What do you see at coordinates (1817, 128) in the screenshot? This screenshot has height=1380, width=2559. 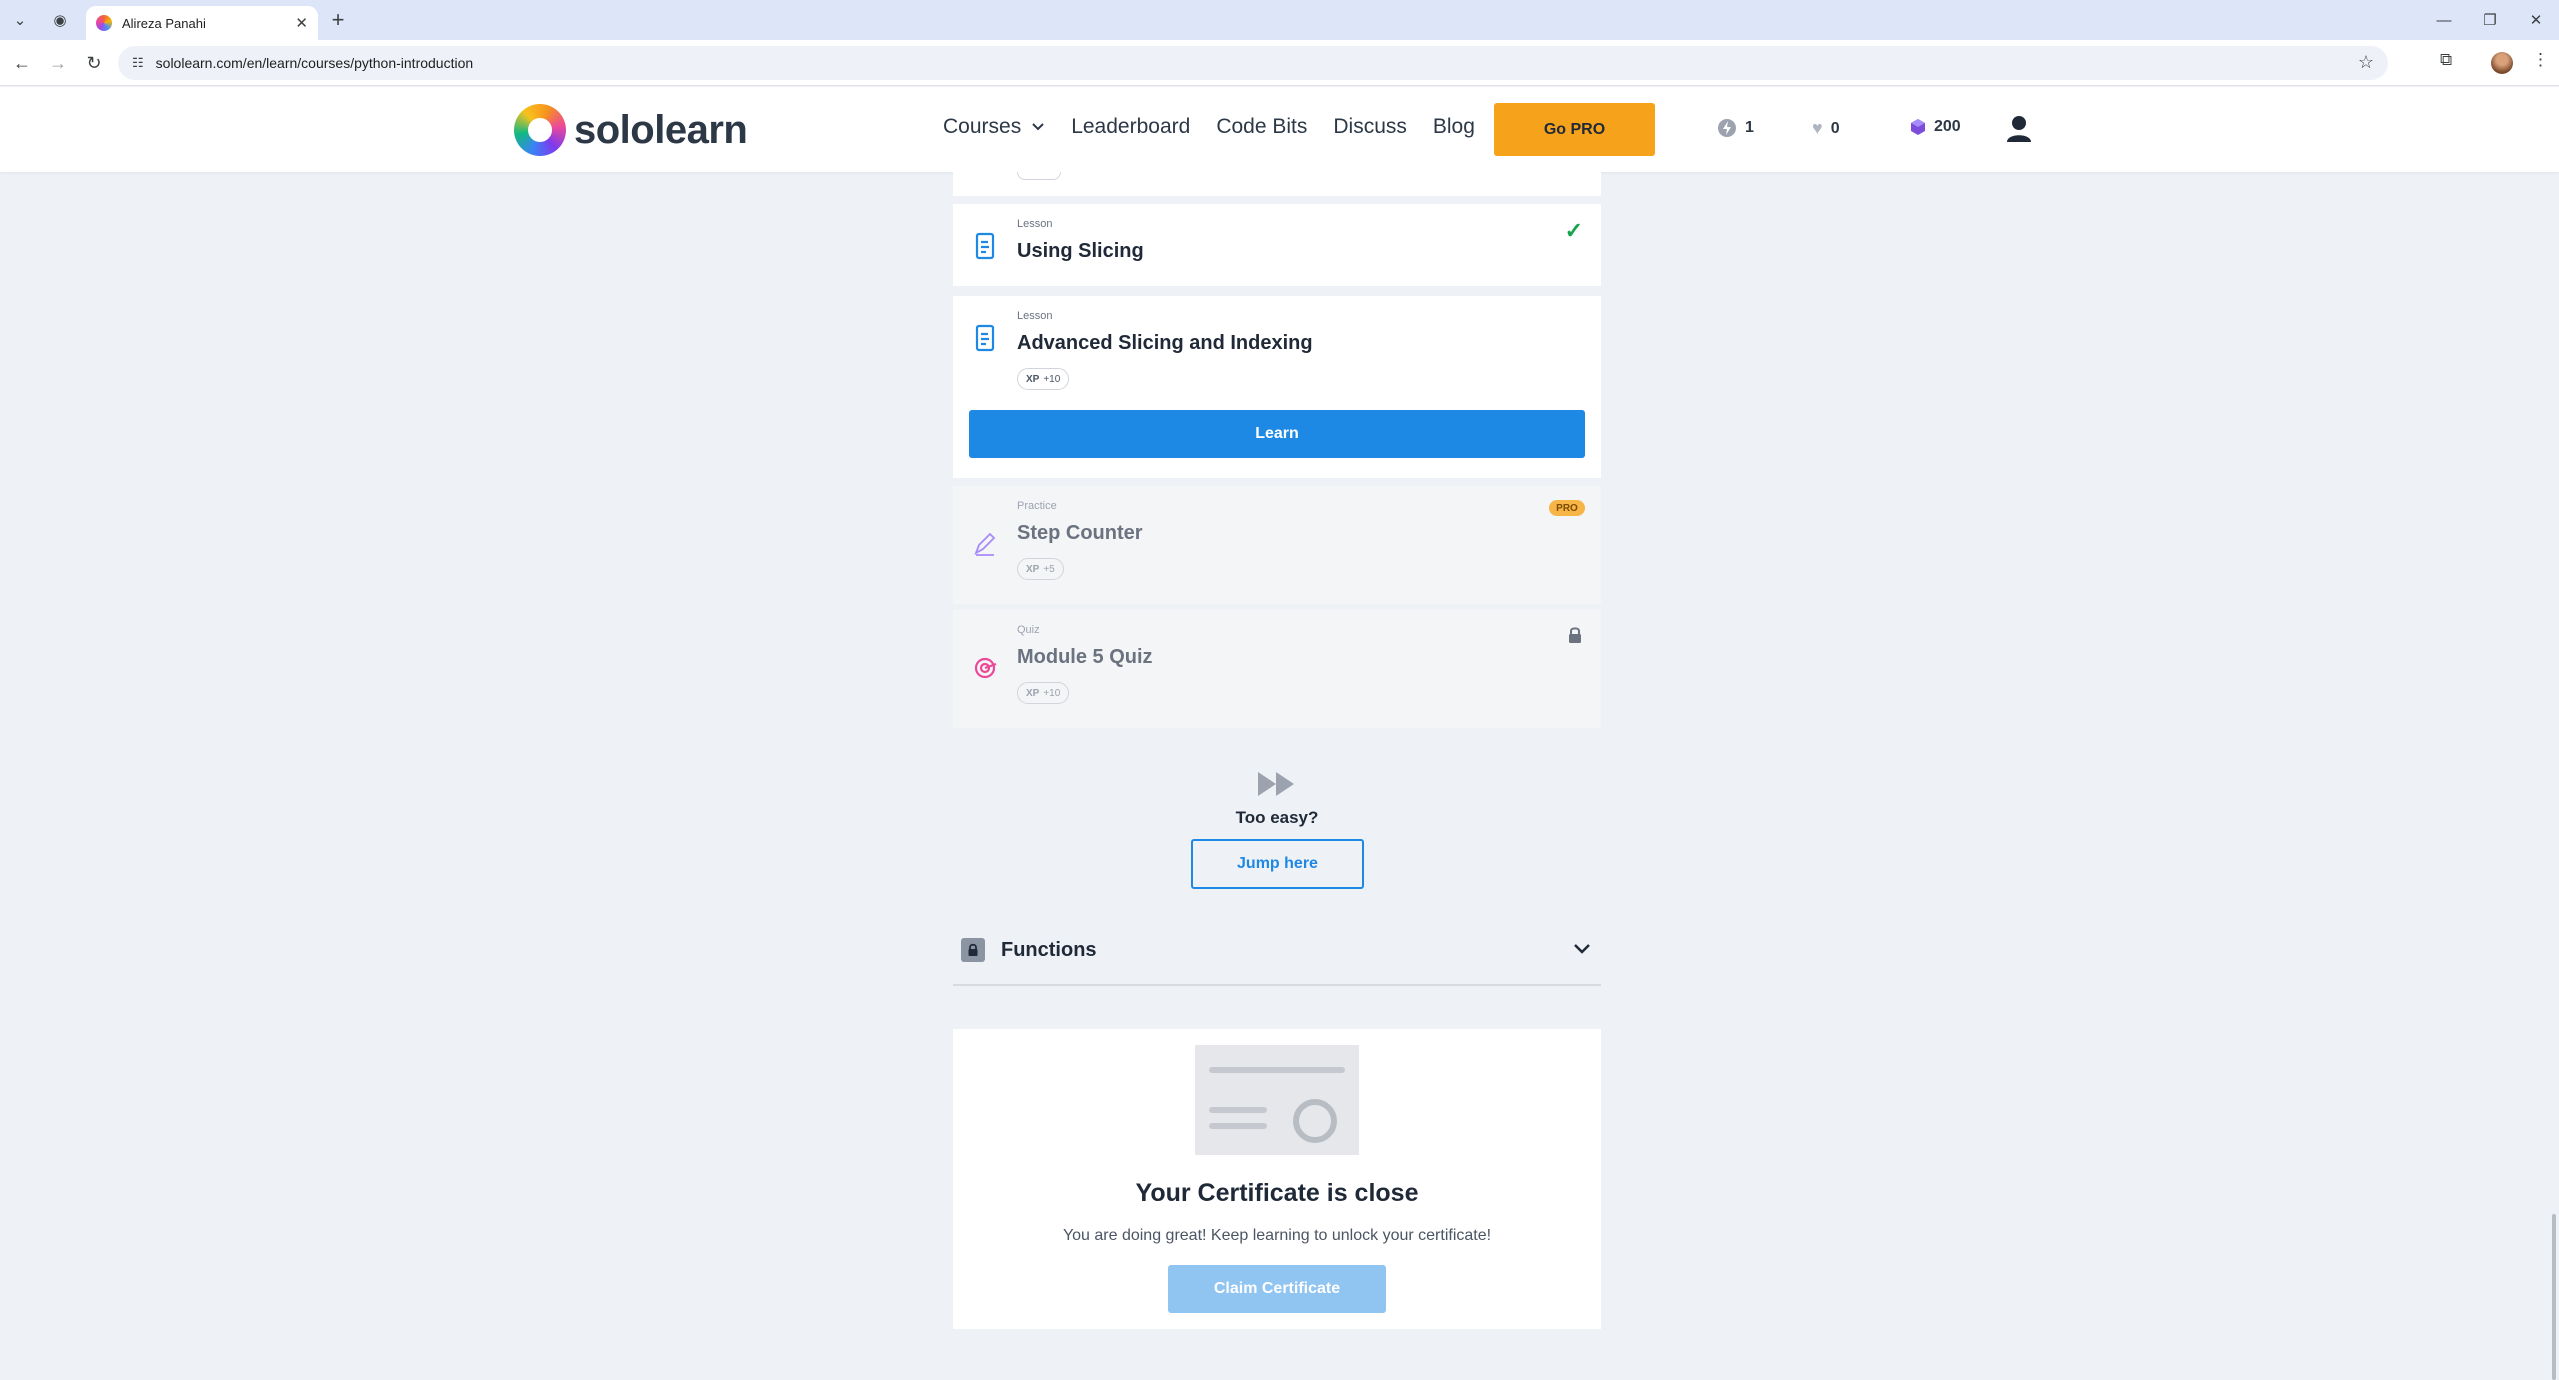 I see `heart-icon: ♥` at bounding box center [1817, 128].